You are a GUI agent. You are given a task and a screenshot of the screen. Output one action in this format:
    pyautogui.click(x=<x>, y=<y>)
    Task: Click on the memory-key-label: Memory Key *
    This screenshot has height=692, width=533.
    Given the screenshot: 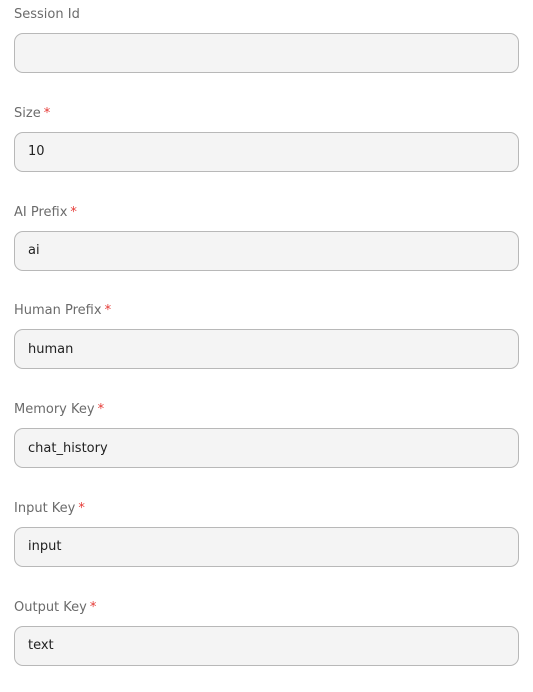 What is the action you would take?
    pyautogui.click(x=59, y=410)
    